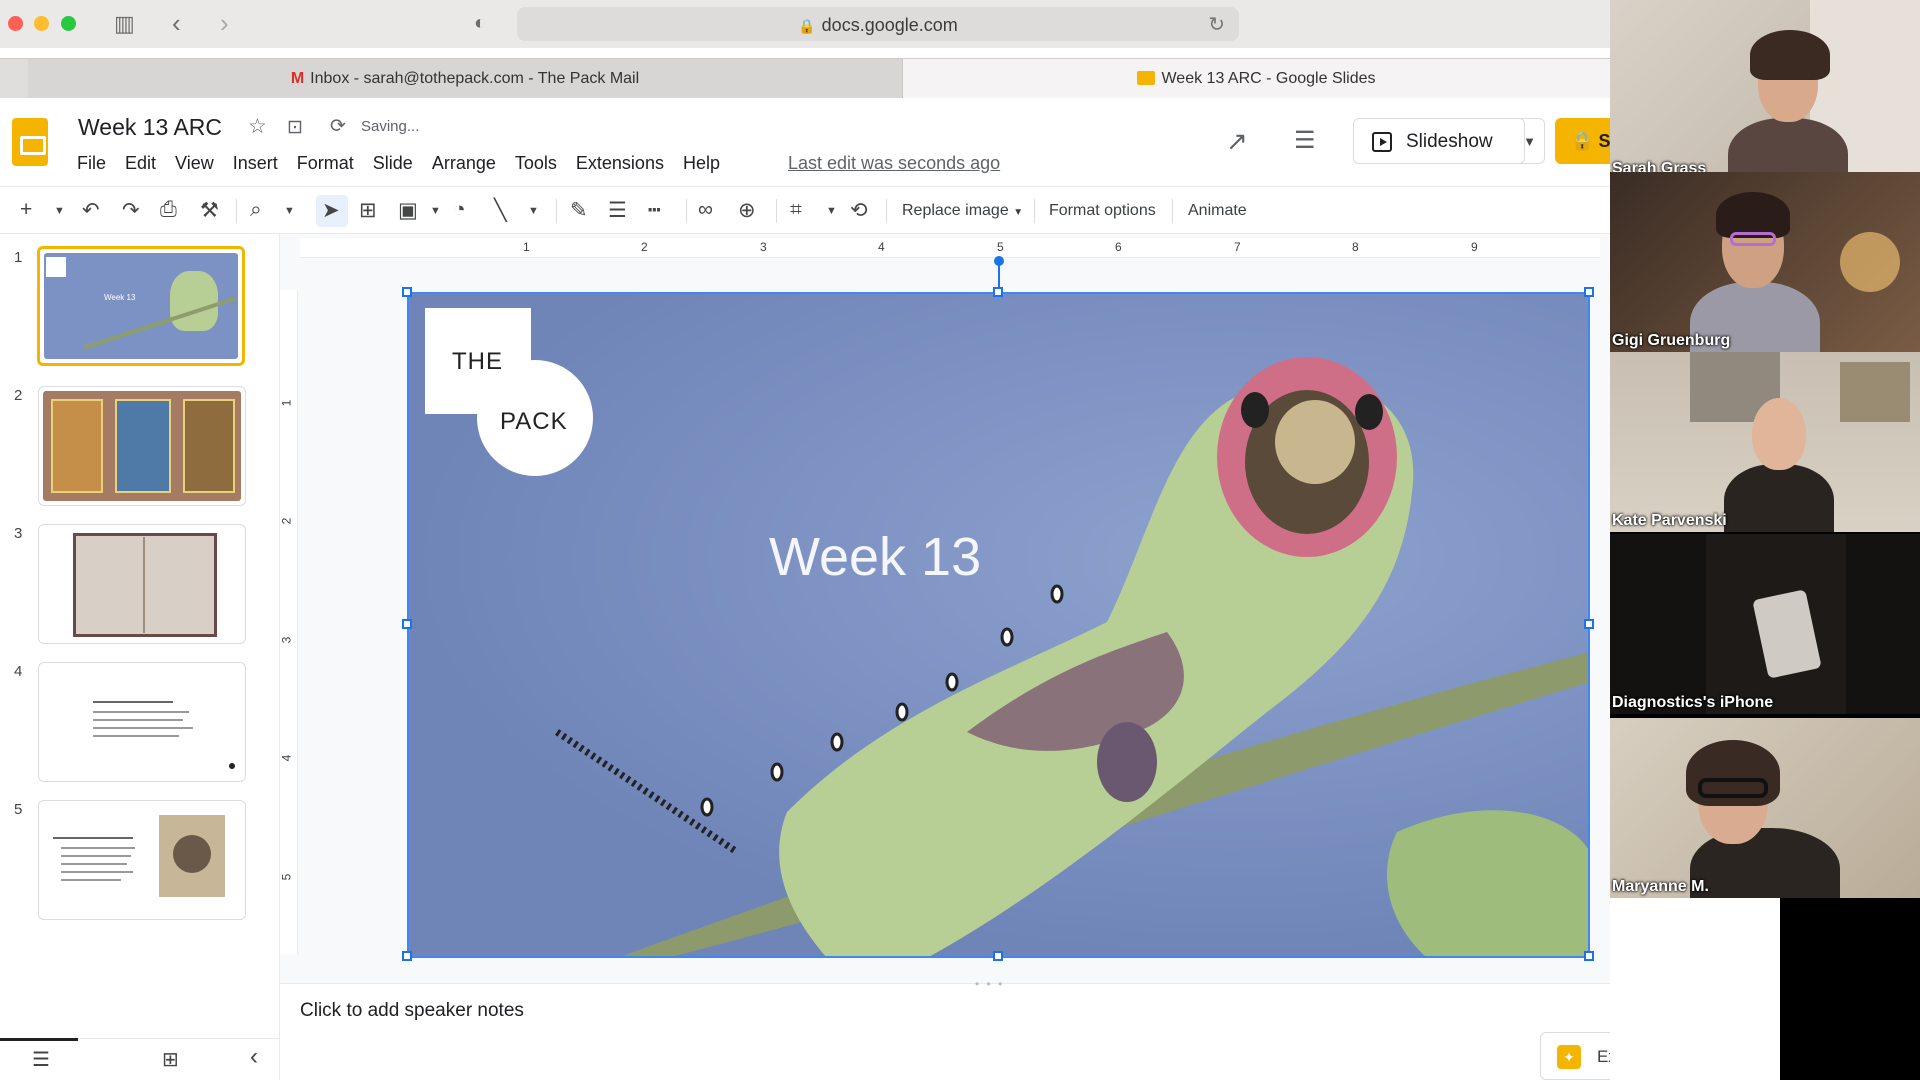 Image resolution: width=1920 pixels, height=1080 pixels. Describe the element at coordinates (878, 24) in the screenshot. I see `address-bar: 🔒 docs.google.com ↻` at that location.